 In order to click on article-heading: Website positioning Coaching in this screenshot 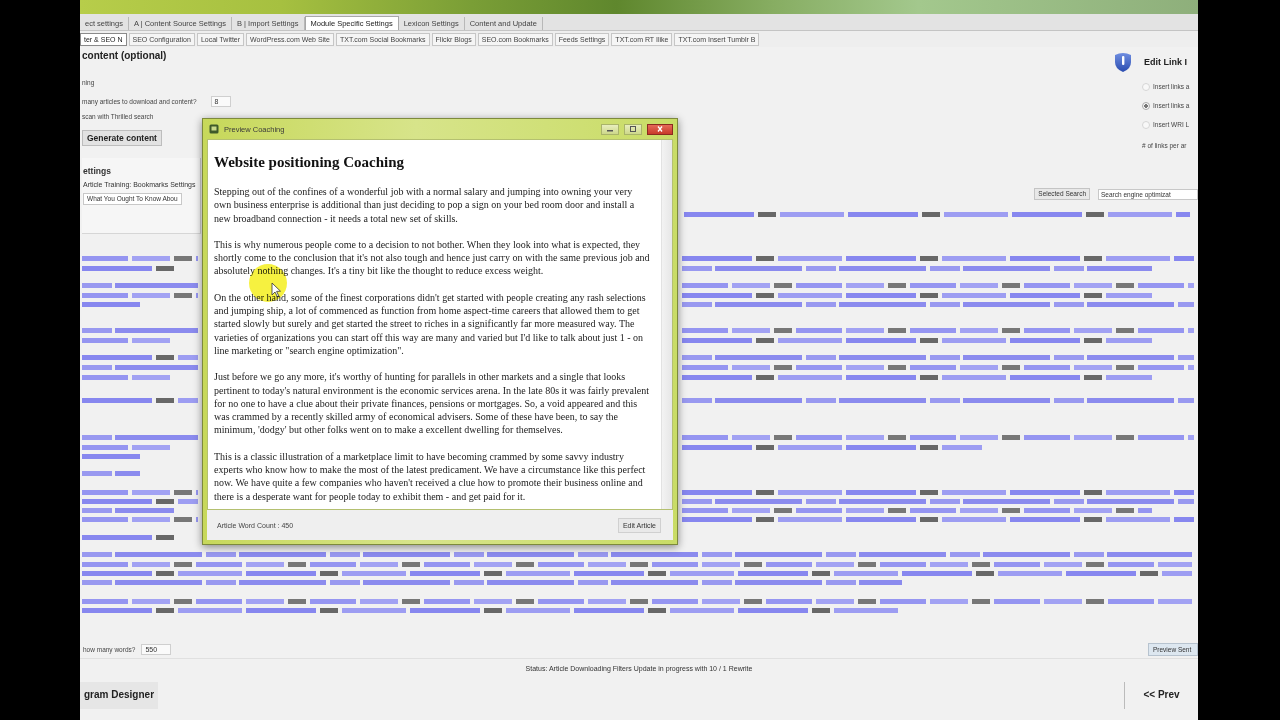, I will do `click(310, 162)`.